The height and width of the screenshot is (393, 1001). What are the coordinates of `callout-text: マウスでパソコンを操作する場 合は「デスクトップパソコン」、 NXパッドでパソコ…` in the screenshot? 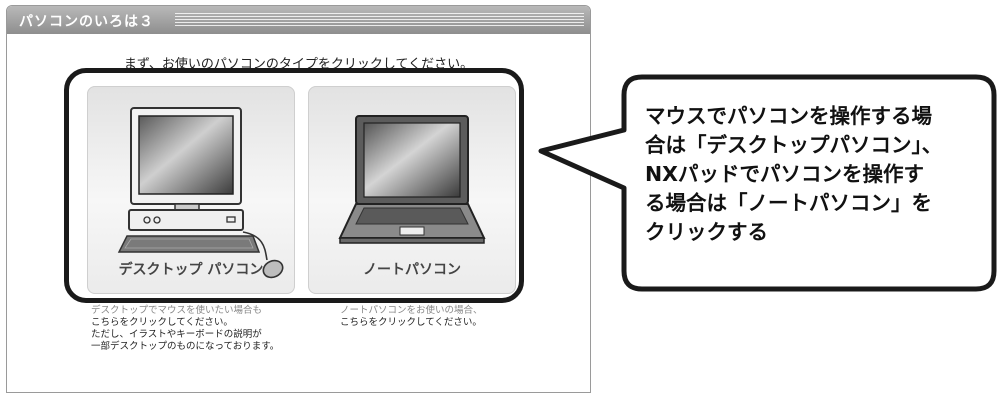 It's located at (794, 174).